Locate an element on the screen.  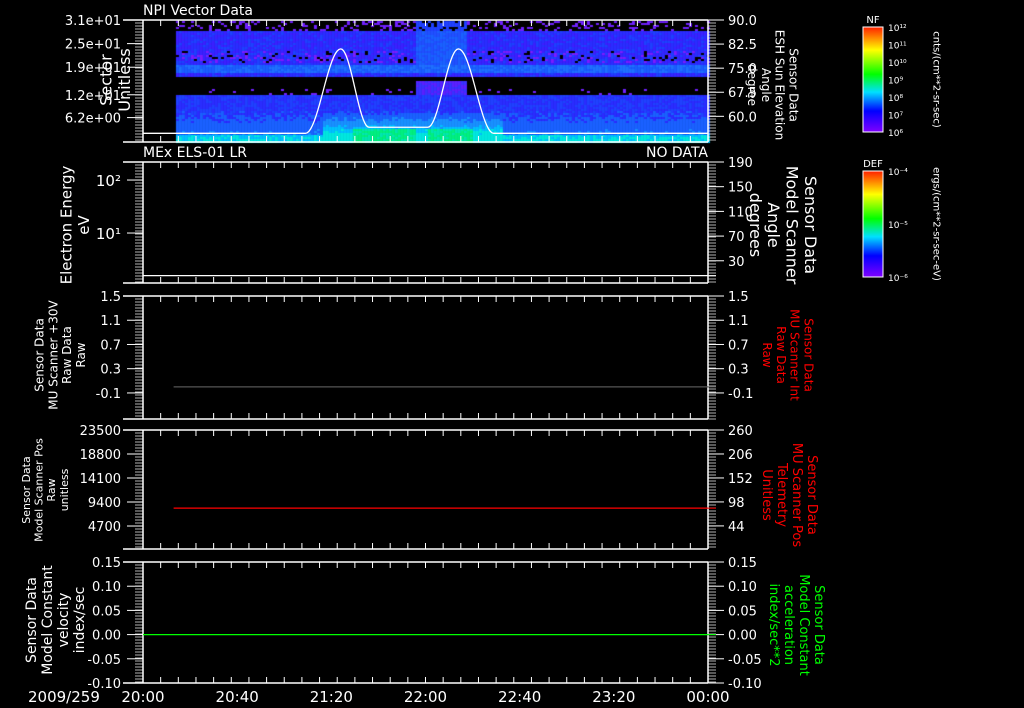
y-tick-label: 10² is located at coordinates (108, 181).